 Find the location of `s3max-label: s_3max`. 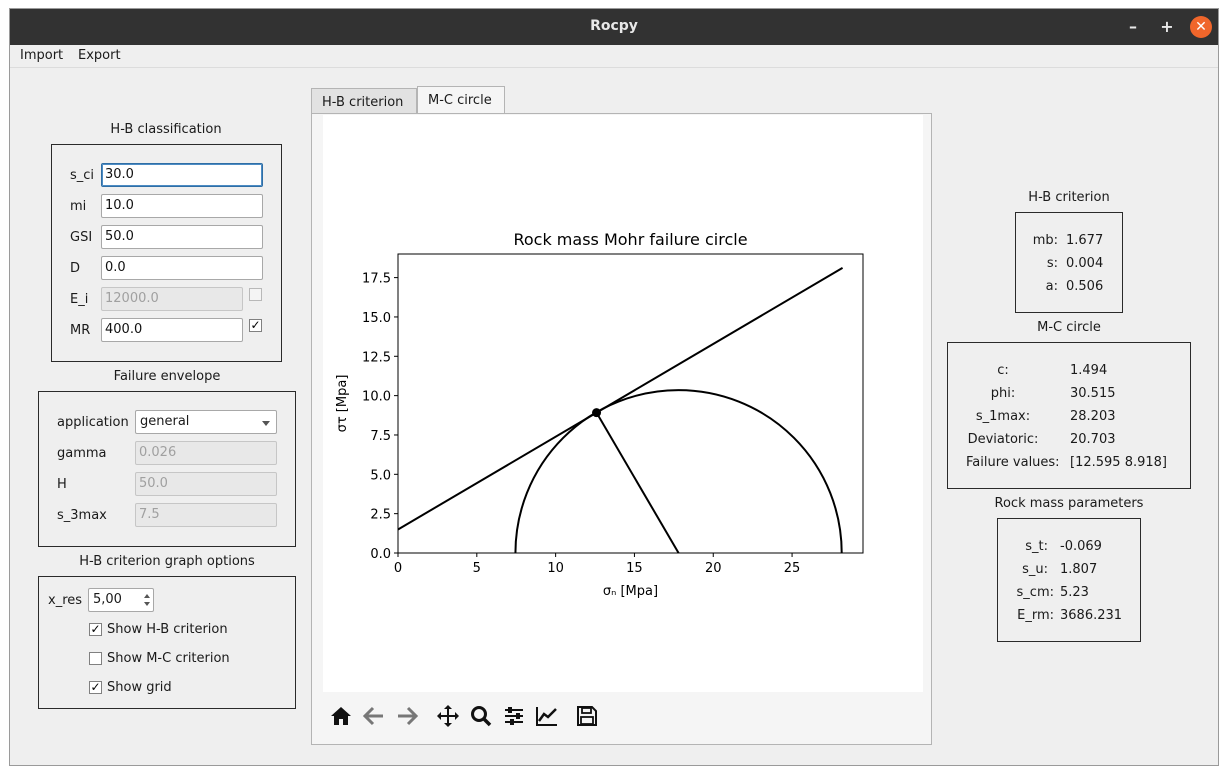

s3max-label: s_3max is located at coordinates (82, 515).